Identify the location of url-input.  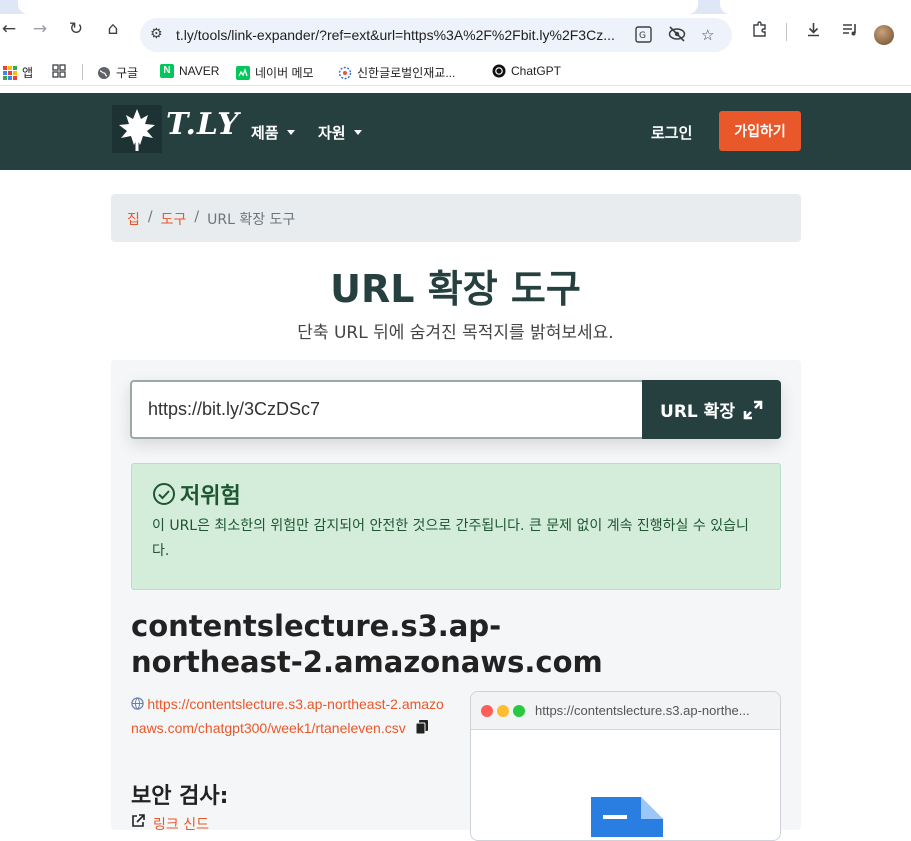
(386, 409).